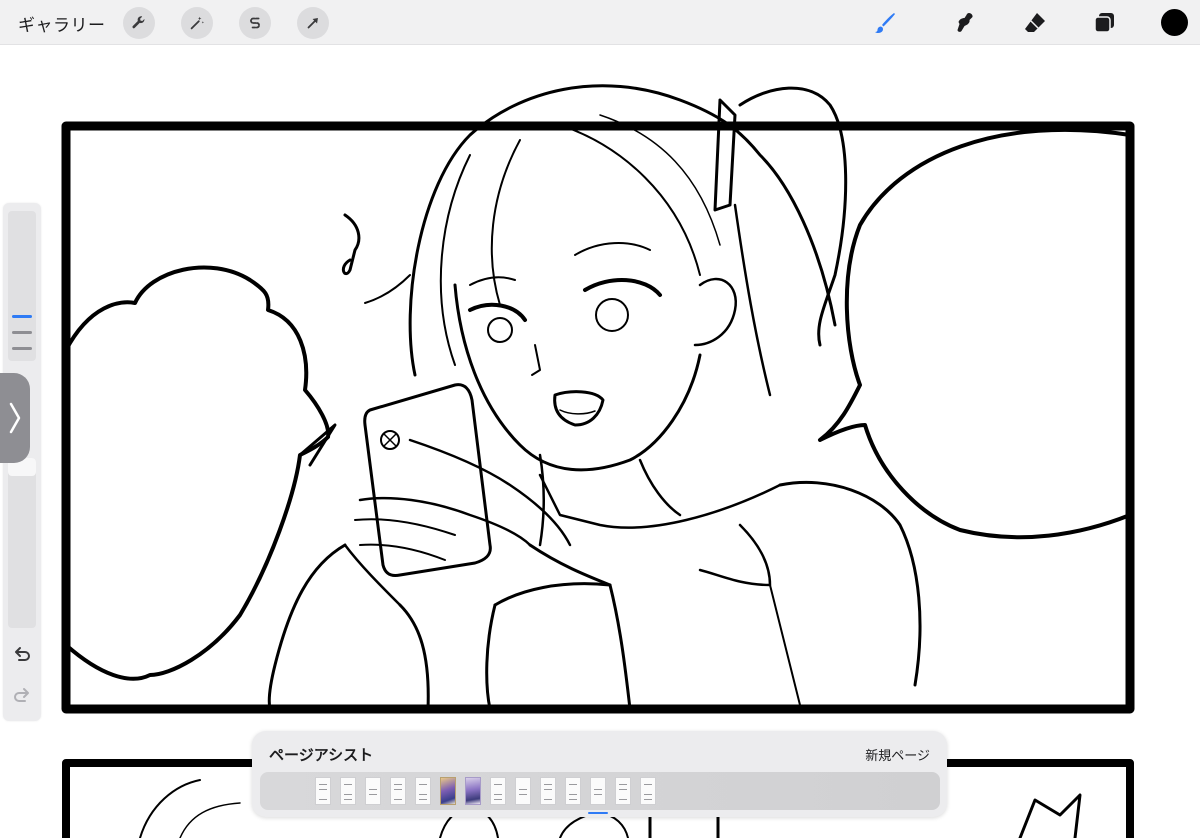 The height and width of the screenshot is (838, 1200). What do you see at coordinates (22, 655) in the screenshot?
I see `undo-icon` at bounding box center [22, 655].